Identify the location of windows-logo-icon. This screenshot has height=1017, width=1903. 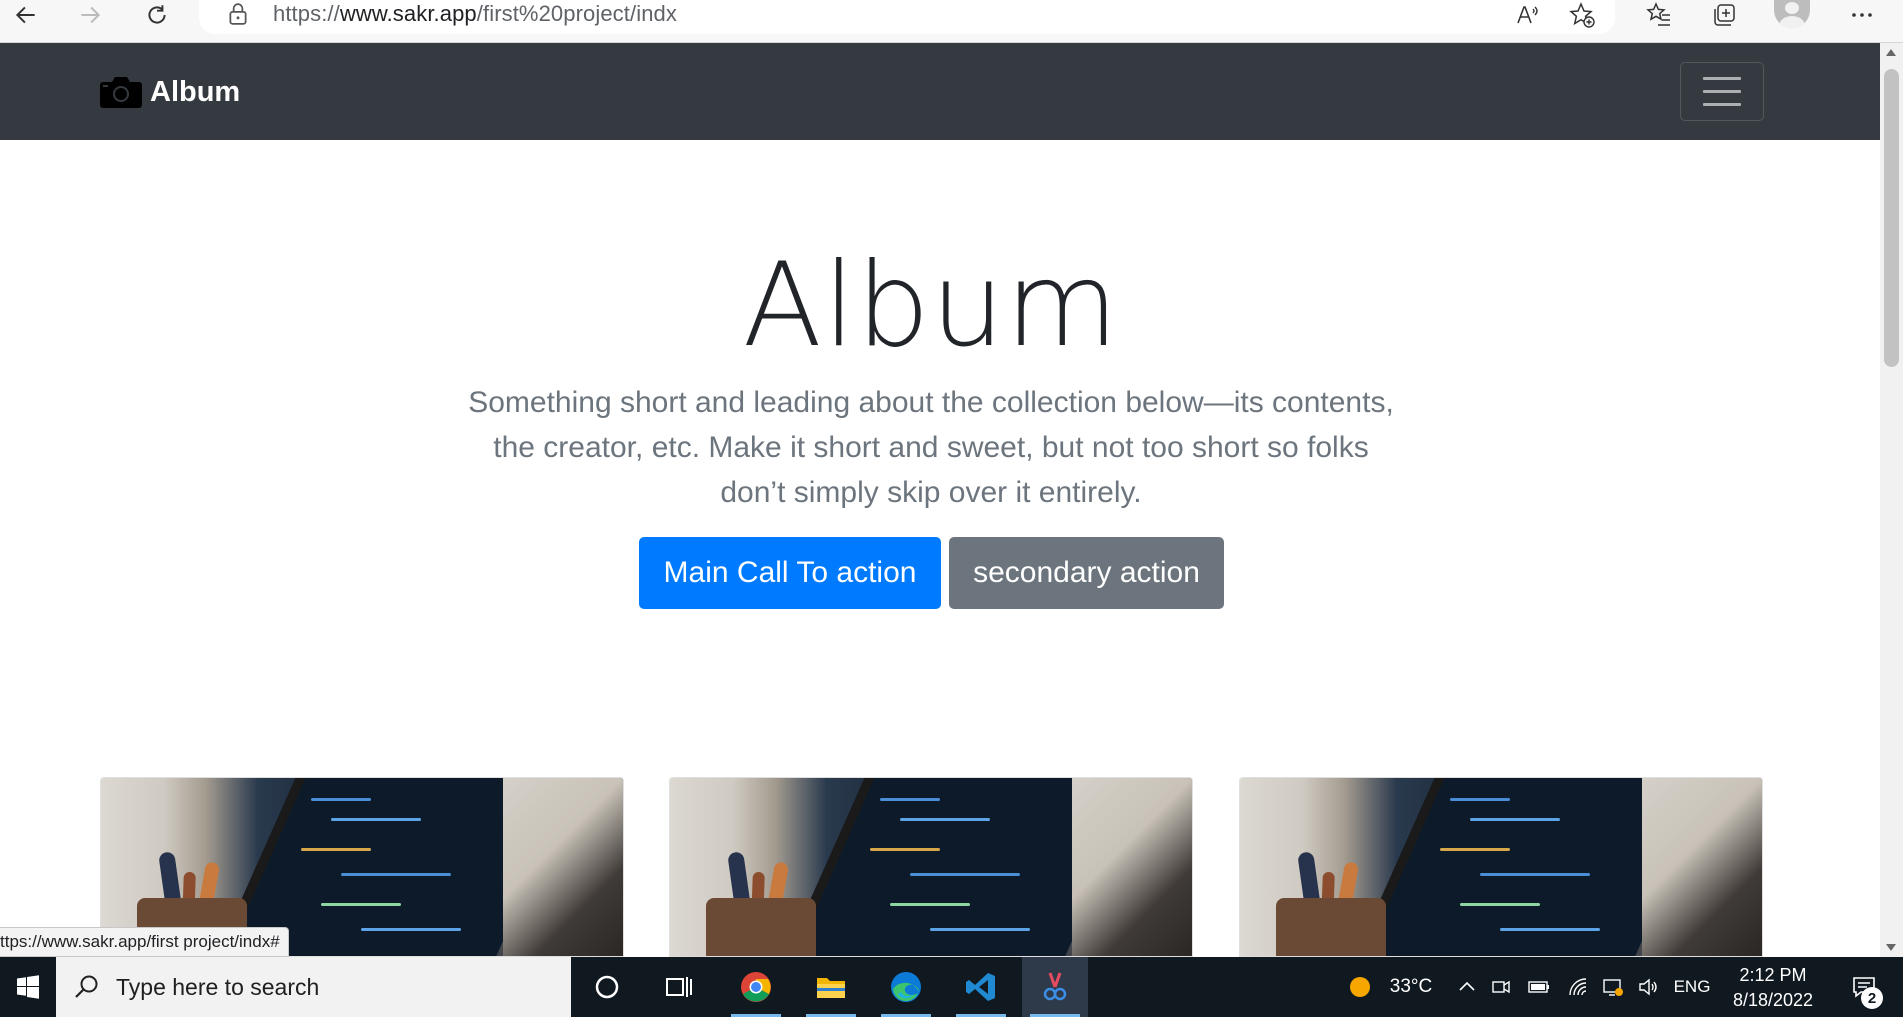
(28, 987).